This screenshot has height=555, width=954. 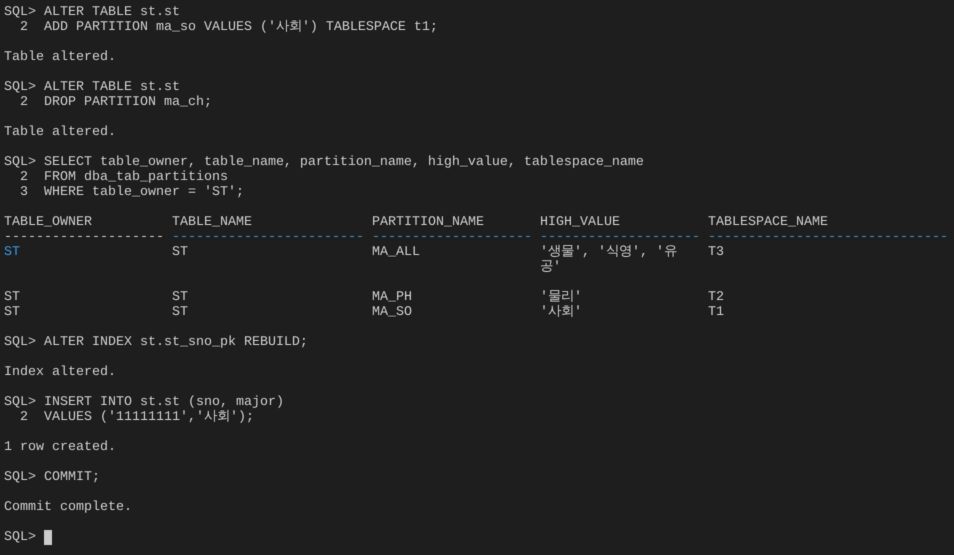 What do you see at coordinates (48, 537) in the screenshot?
I see `cursor` at bounding box center [48, 537].